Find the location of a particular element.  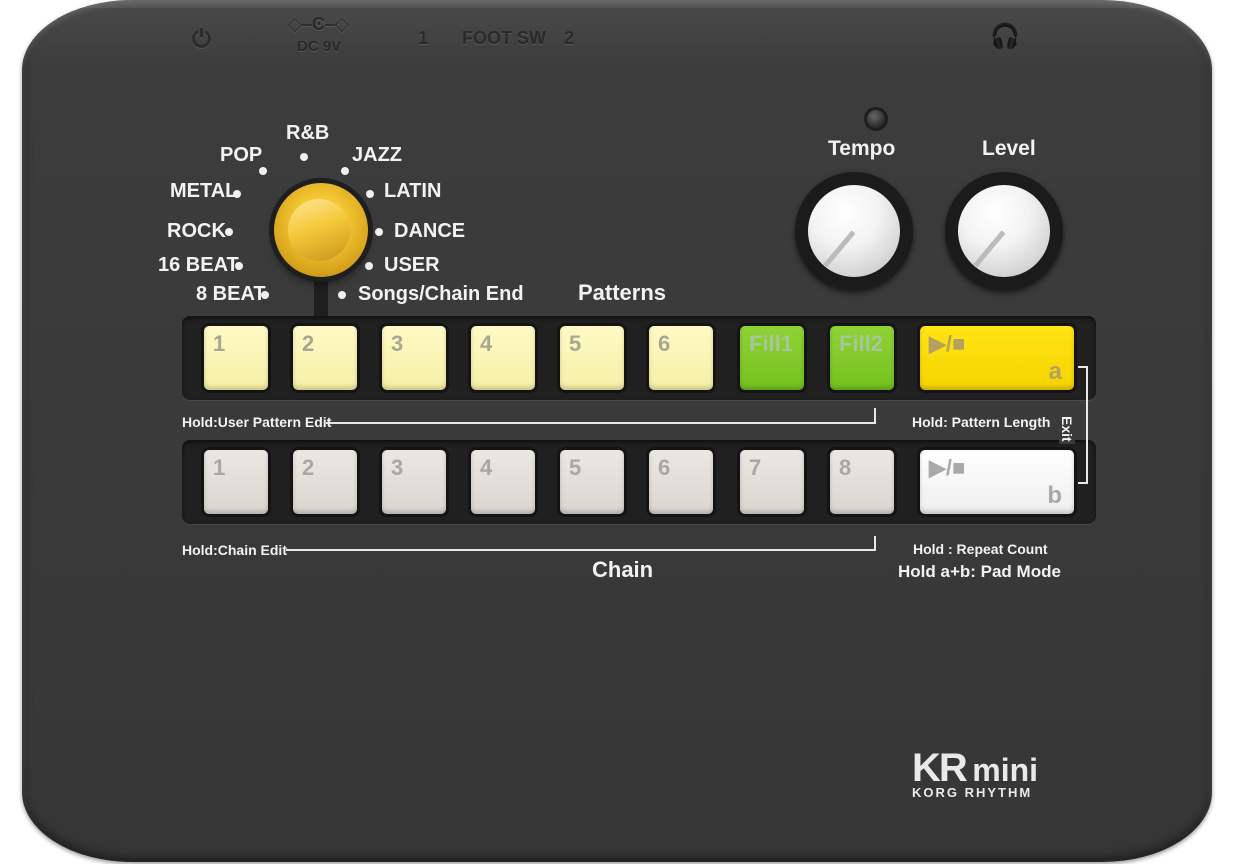

hold-ab-pad-mode-label: Hold a+b: Pad Mode is located at coordinates (979, 571).